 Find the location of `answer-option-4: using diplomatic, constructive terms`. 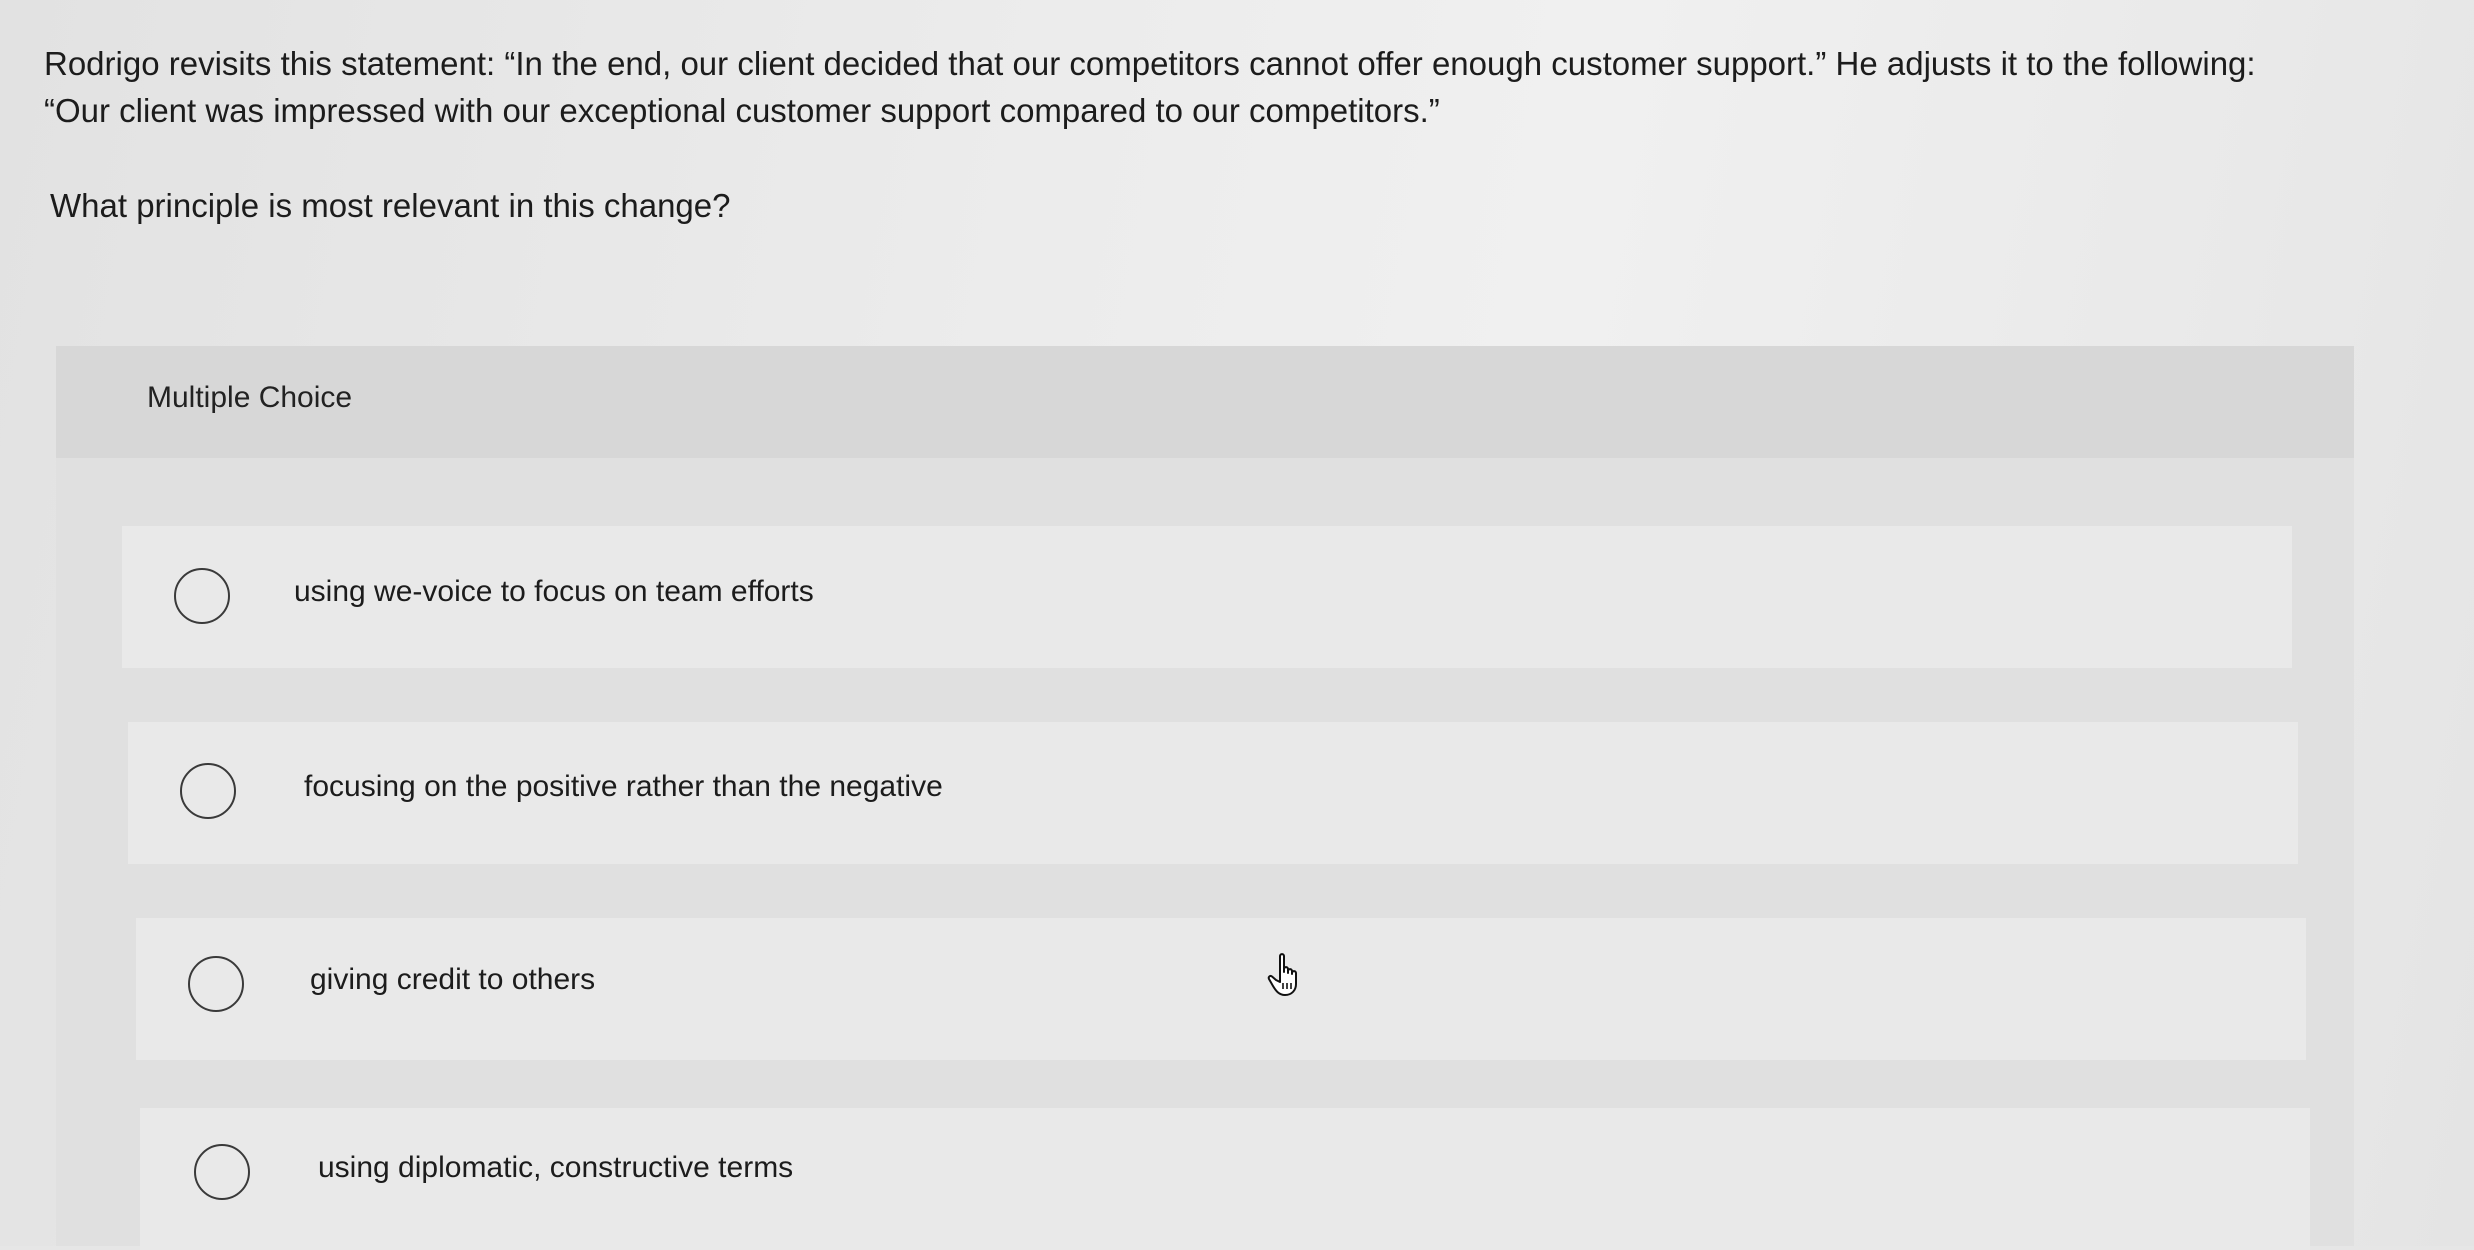

answer-option-4: using diplomatic, constructive terms is located at coordinates (1225, 1179).